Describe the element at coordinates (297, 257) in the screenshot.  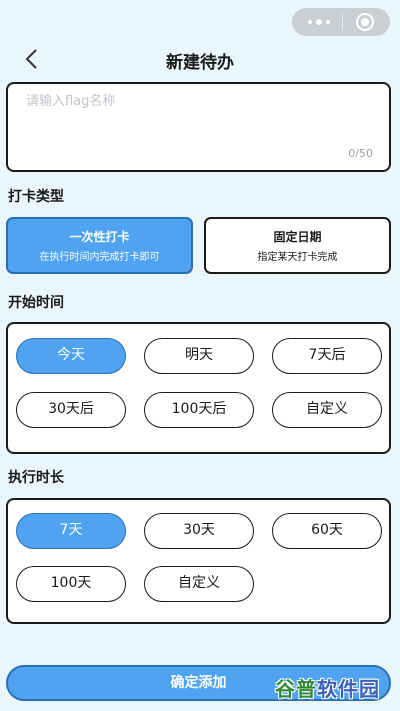
I see `type-option-desc: 指定某天打卡完成` at that location.